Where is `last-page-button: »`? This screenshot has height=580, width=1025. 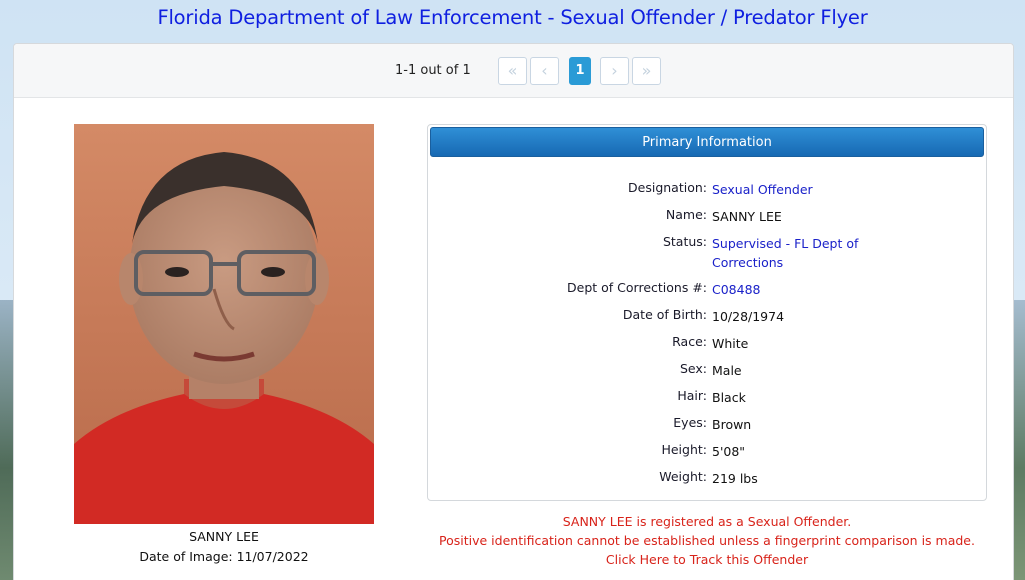
last-page-button: » is located at coordinates (646, 71).